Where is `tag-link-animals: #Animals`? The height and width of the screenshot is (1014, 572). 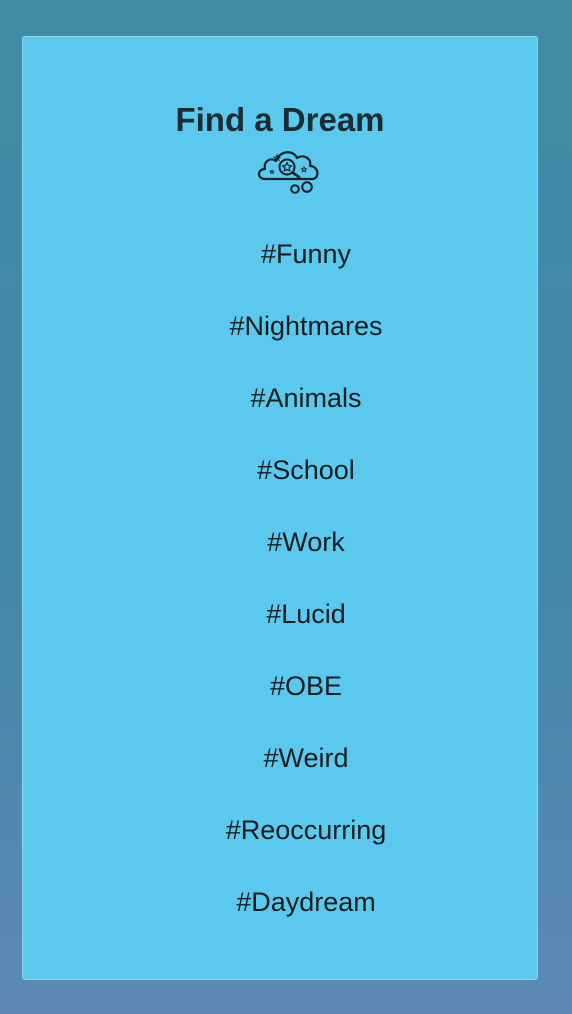
tag-link-animals: #Animals is located at coordinates (280, 398).